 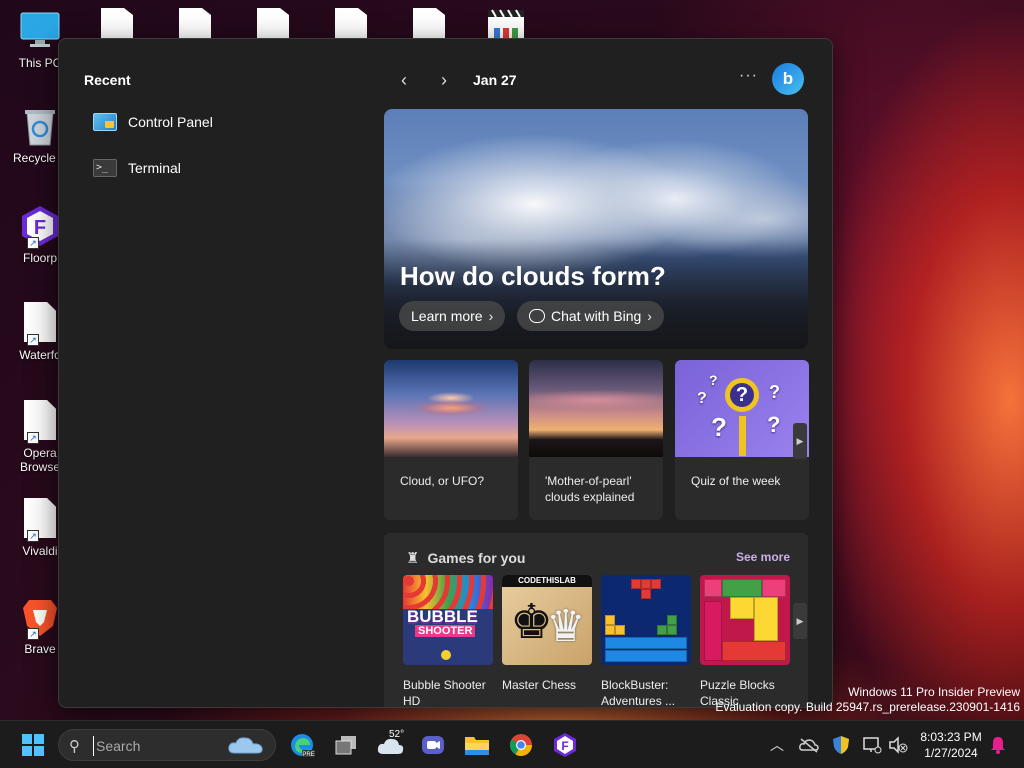 What do you see at coordinates (951, 753) in the screenshot?
I see `clock-date: 1/27/2024` at bounding box center [951, 753].